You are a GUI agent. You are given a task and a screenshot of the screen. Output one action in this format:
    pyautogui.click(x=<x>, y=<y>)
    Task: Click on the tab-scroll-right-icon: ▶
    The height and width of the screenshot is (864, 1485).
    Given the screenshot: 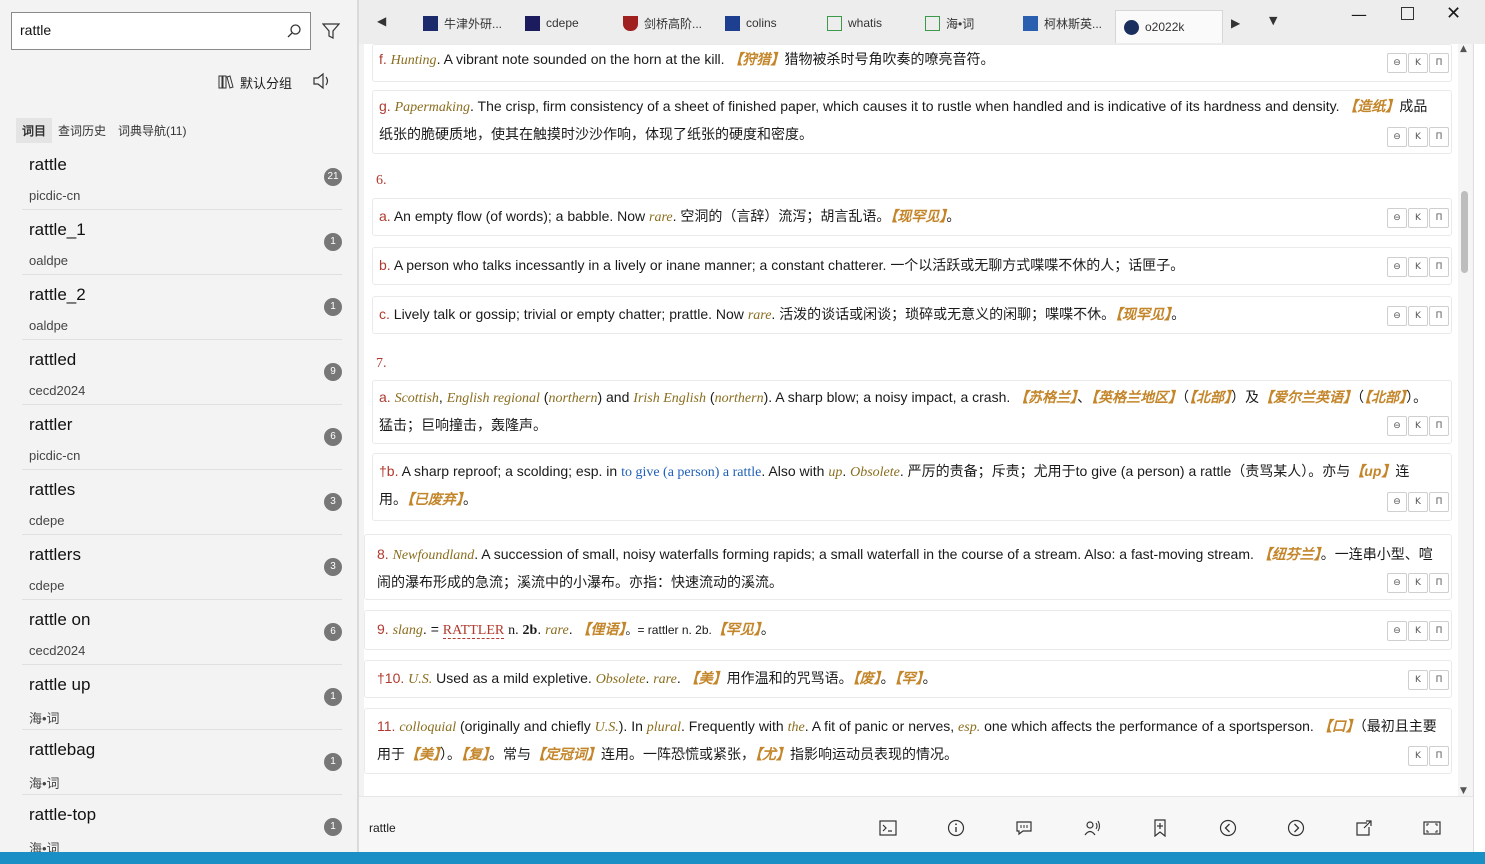 What is the action you would take?
    pyautogui.click(x=1235, y=23)
    